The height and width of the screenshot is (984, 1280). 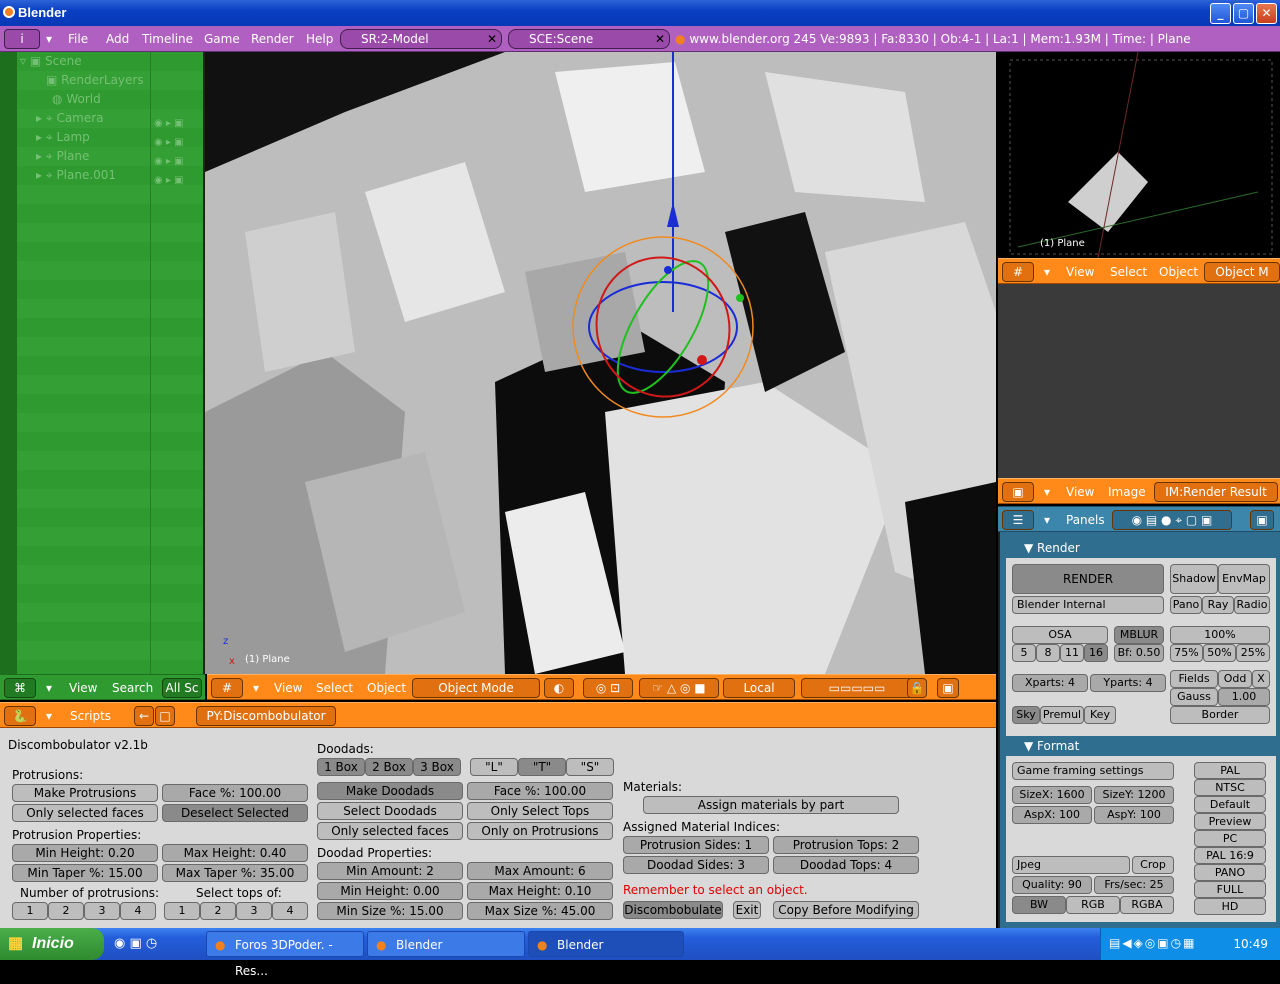 I want to click on menu-render: Render, so click(x=272, y=39).